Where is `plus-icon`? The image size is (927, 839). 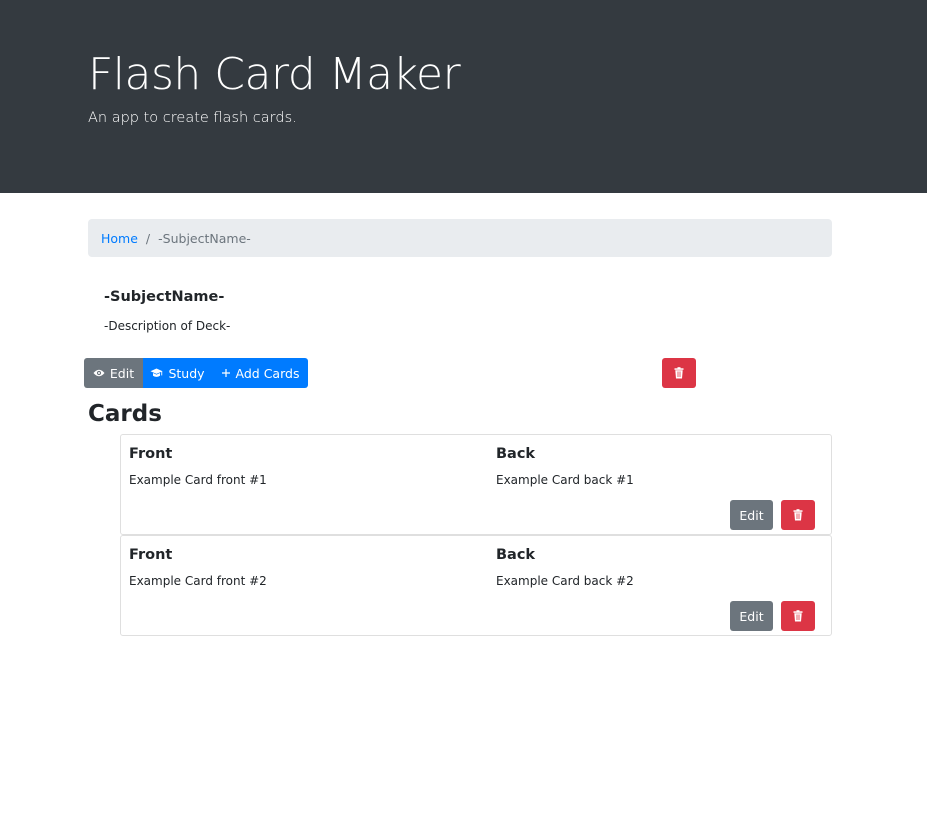 plus-icon is located at coordinates (226, 373).